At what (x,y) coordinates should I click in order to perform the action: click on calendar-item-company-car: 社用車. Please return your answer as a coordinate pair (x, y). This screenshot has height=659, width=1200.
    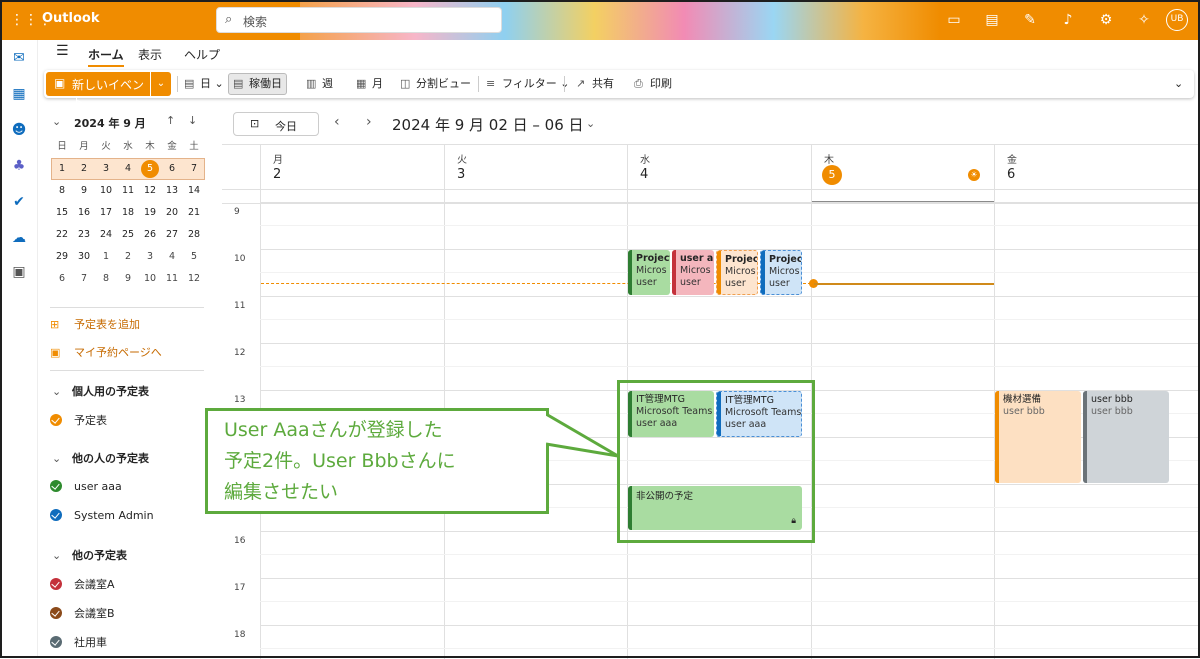
    Looking at the image, I should click on (78, 642).